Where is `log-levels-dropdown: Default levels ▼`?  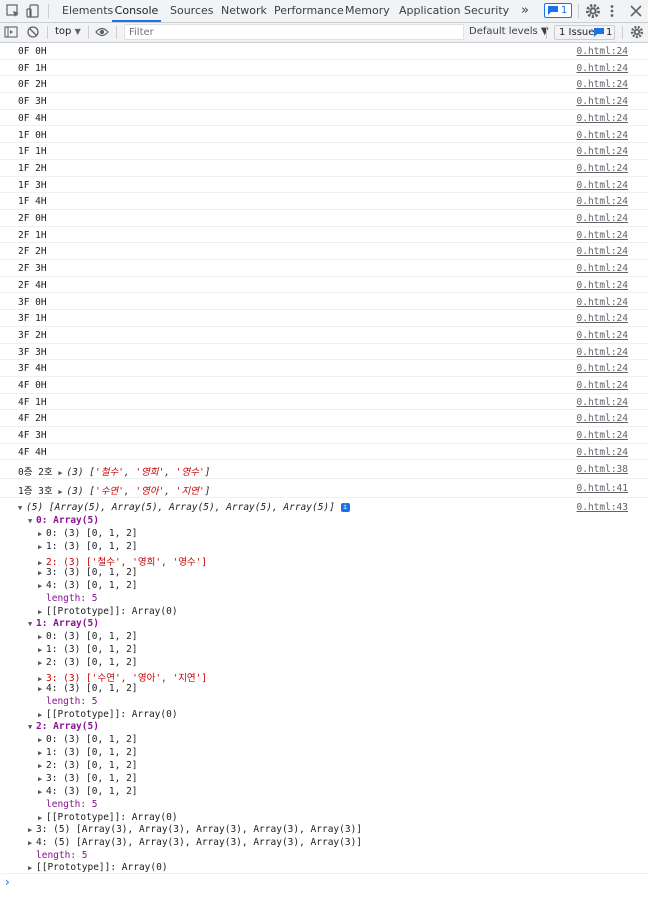
log-levels-dropdown: Default levels ▼ is located at coordinates (509, 31).